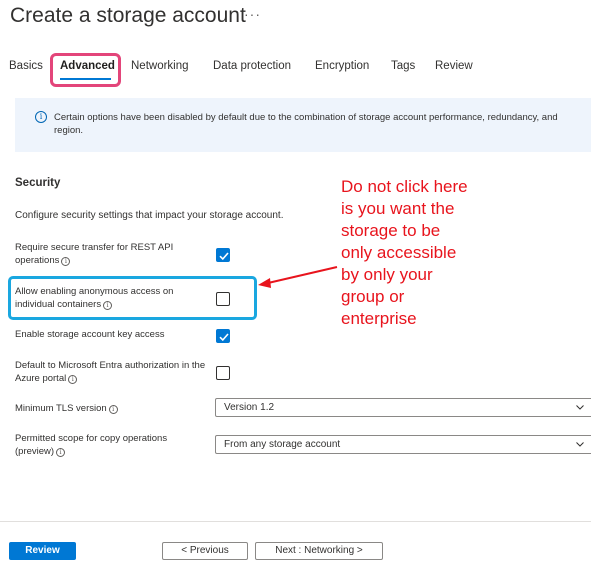  What do you see at coordinates (319, 551) in the screenshot?
I see `next-button: Next : Networking >` at bounding box center [319, 551].